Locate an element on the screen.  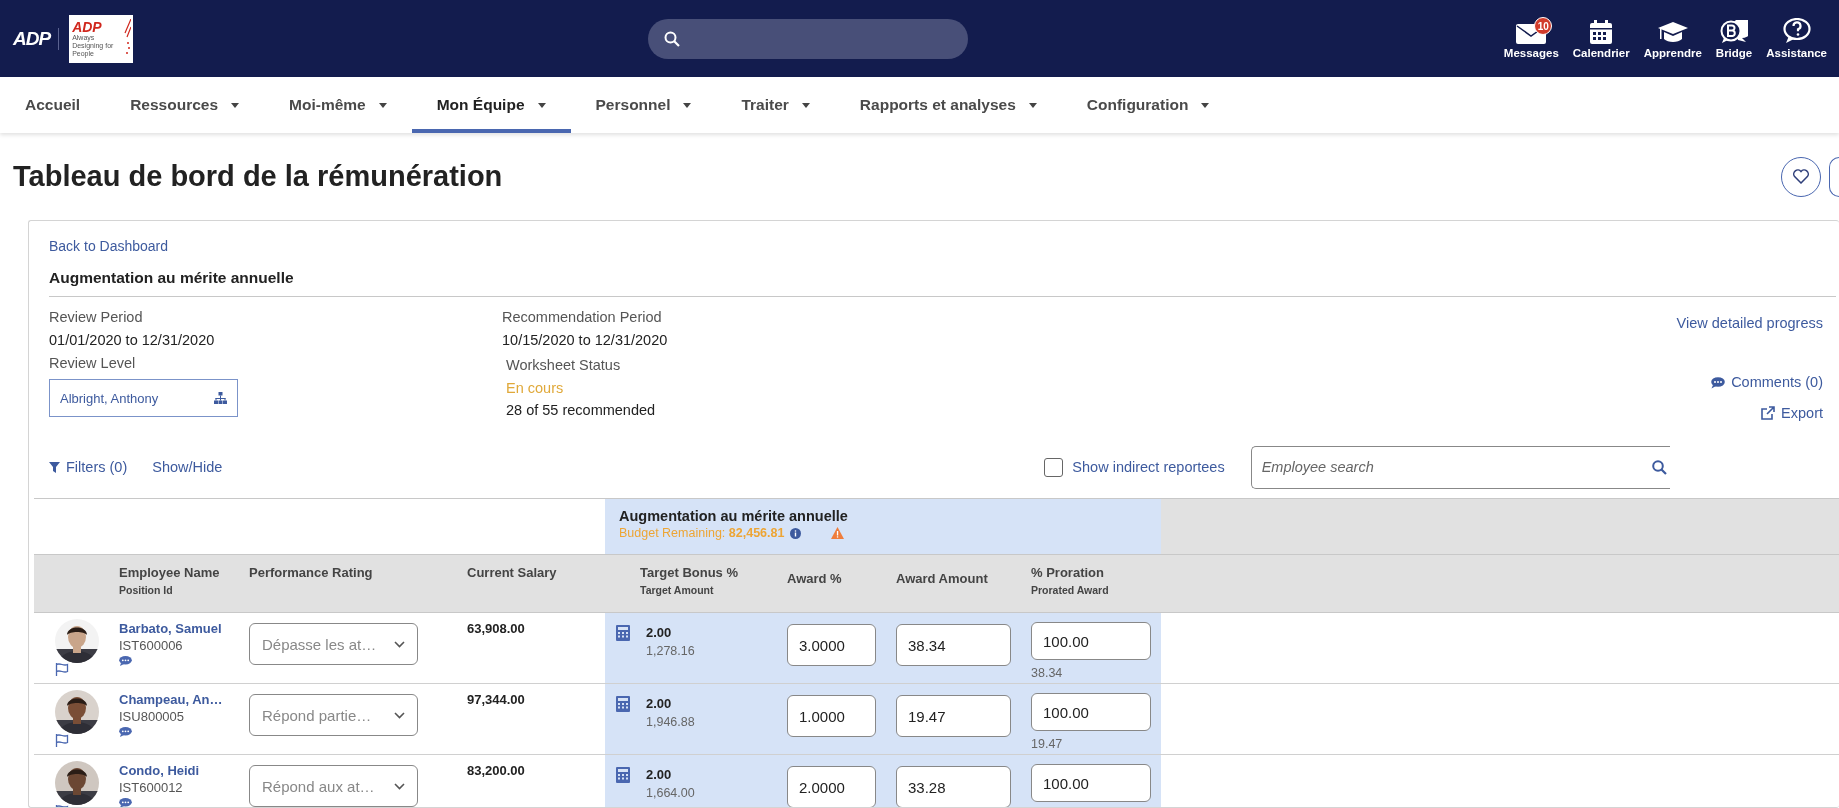
target-amount-value: 1,946.88 is located at coordinates (670, 722).